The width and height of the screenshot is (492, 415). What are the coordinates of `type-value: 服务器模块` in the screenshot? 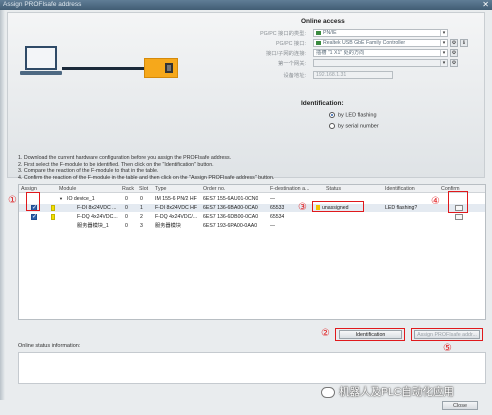 It's located at (168, 226).